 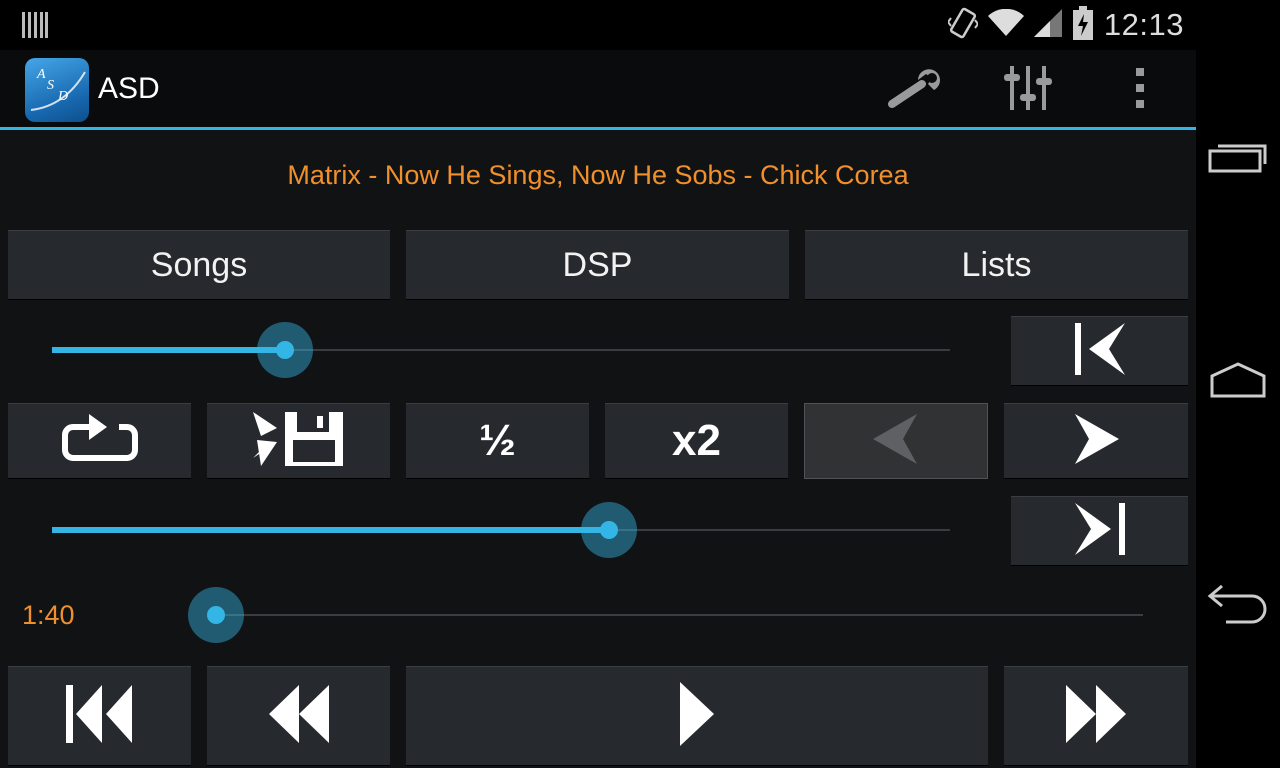 I want to click on wrench-icon, so click(x=916, y=90).